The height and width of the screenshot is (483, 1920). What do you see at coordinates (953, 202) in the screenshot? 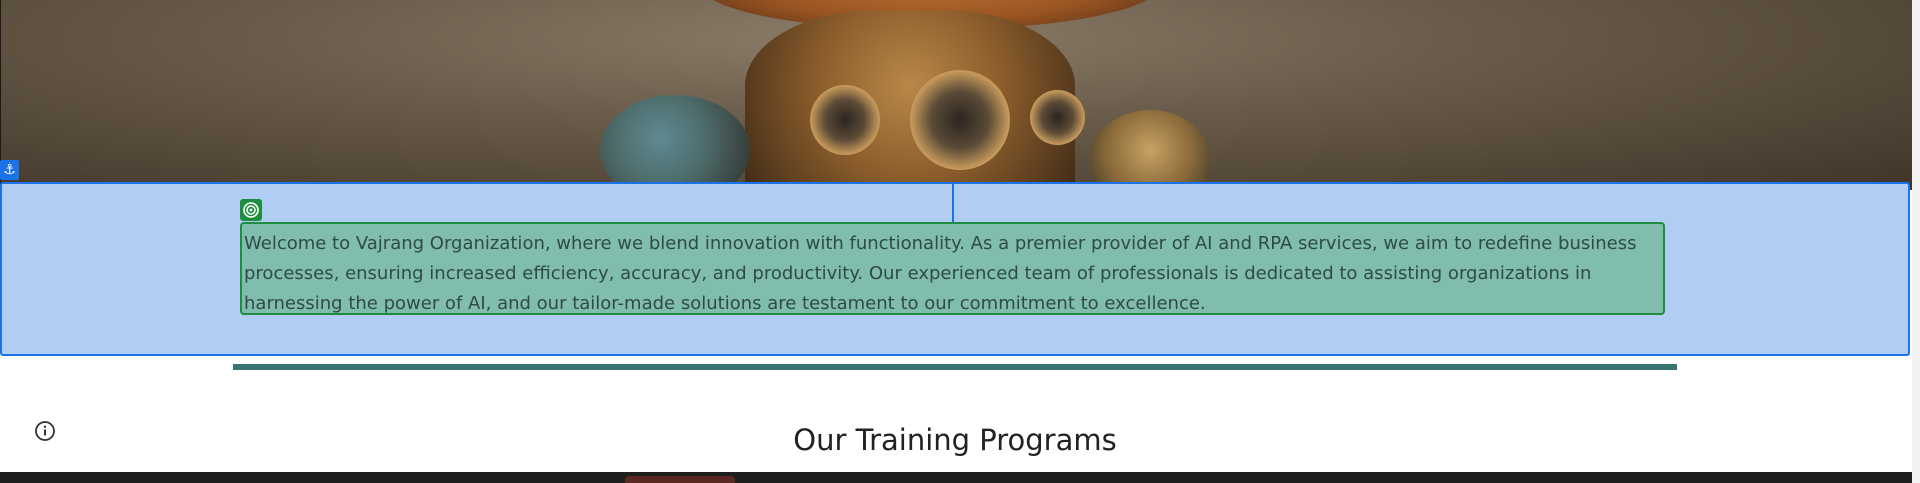
I see `section-connector` at bounding box center [953, 202].